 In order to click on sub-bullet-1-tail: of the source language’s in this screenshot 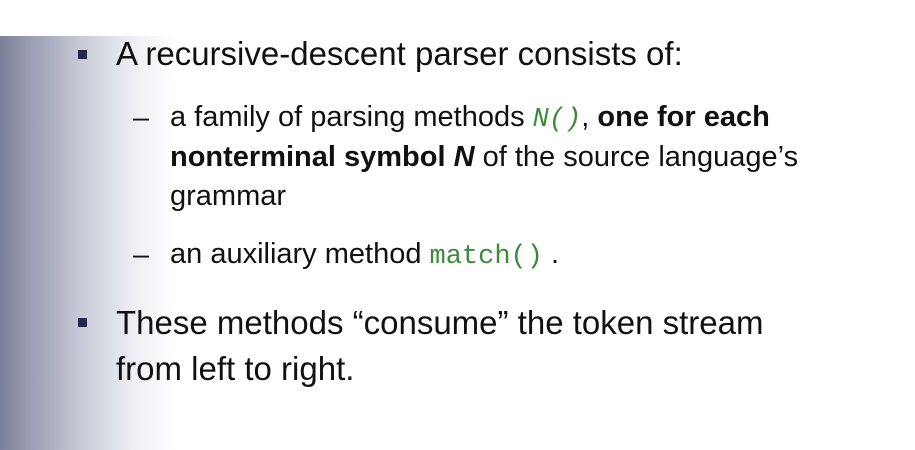, I will do `click(636, 157)`.